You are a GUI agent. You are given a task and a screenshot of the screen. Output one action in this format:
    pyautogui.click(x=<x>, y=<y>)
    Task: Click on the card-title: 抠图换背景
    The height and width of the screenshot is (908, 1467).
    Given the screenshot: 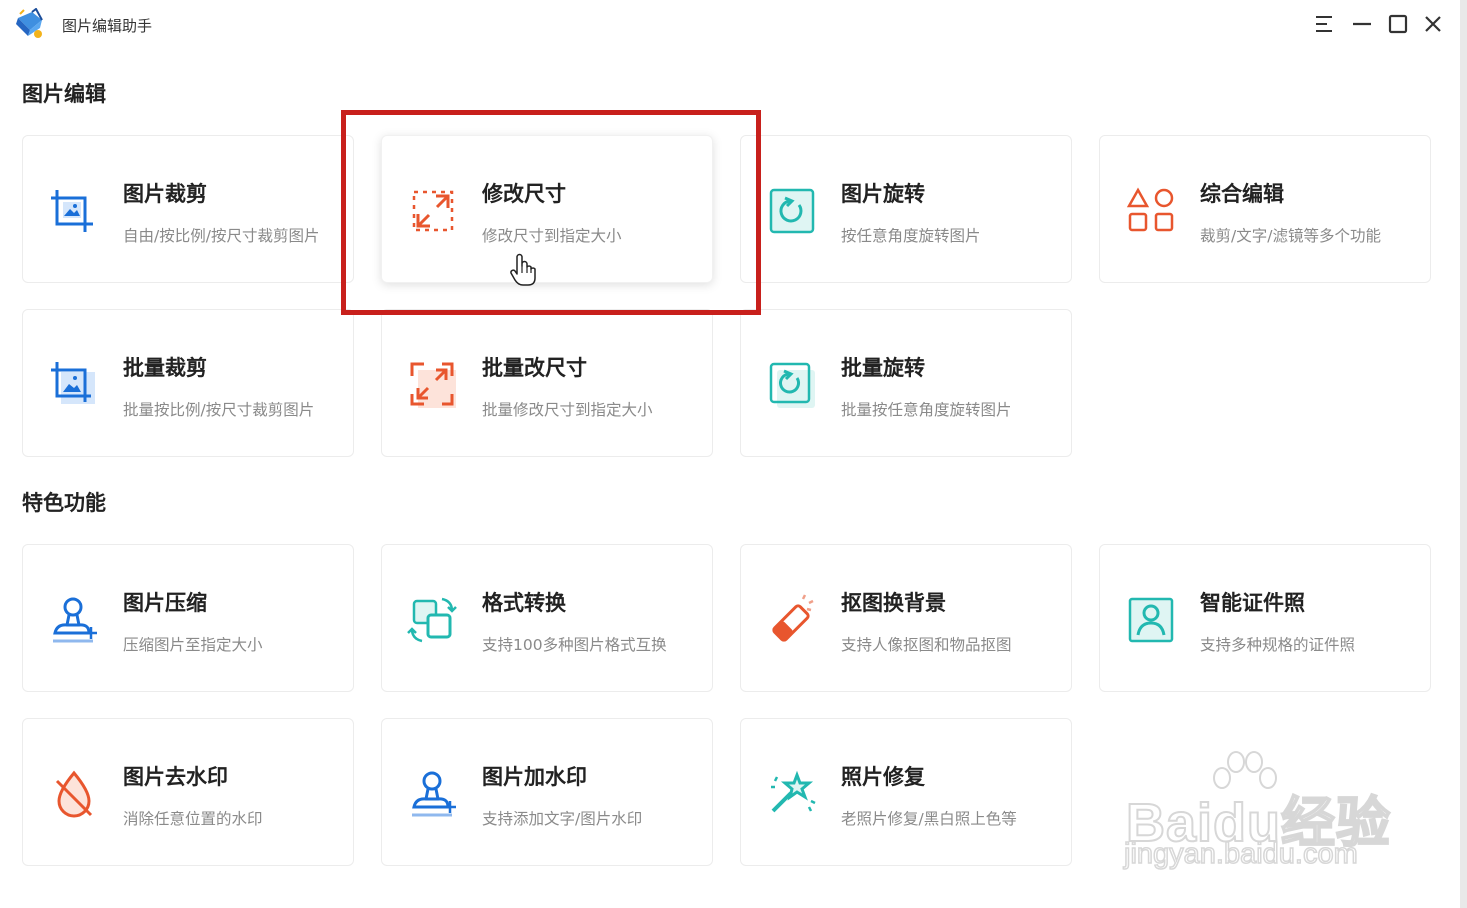 What is the action you would take?
    pyautogui.click(x=893, y=603)
    